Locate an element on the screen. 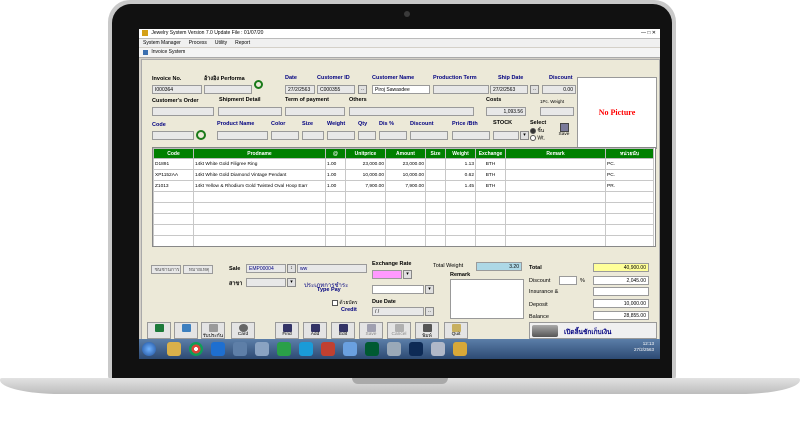  pc-weight-field is located at coordinates (557, 111).